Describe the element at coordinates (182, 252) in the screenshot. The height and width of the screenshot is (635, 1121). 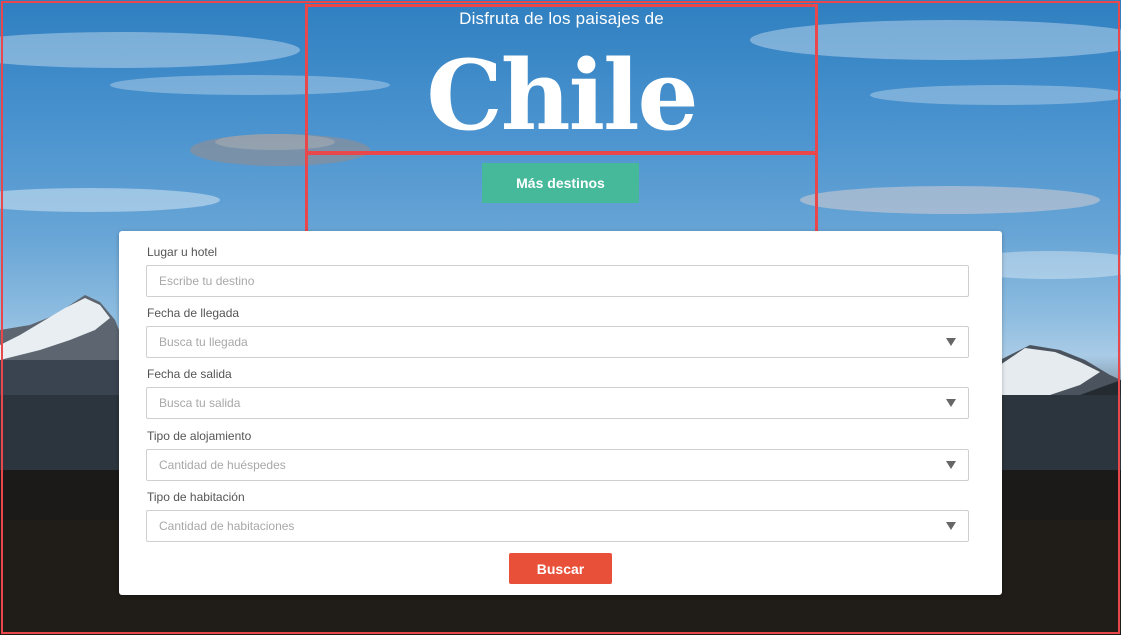
I see `place-label: Lugar u hotel` at that location.